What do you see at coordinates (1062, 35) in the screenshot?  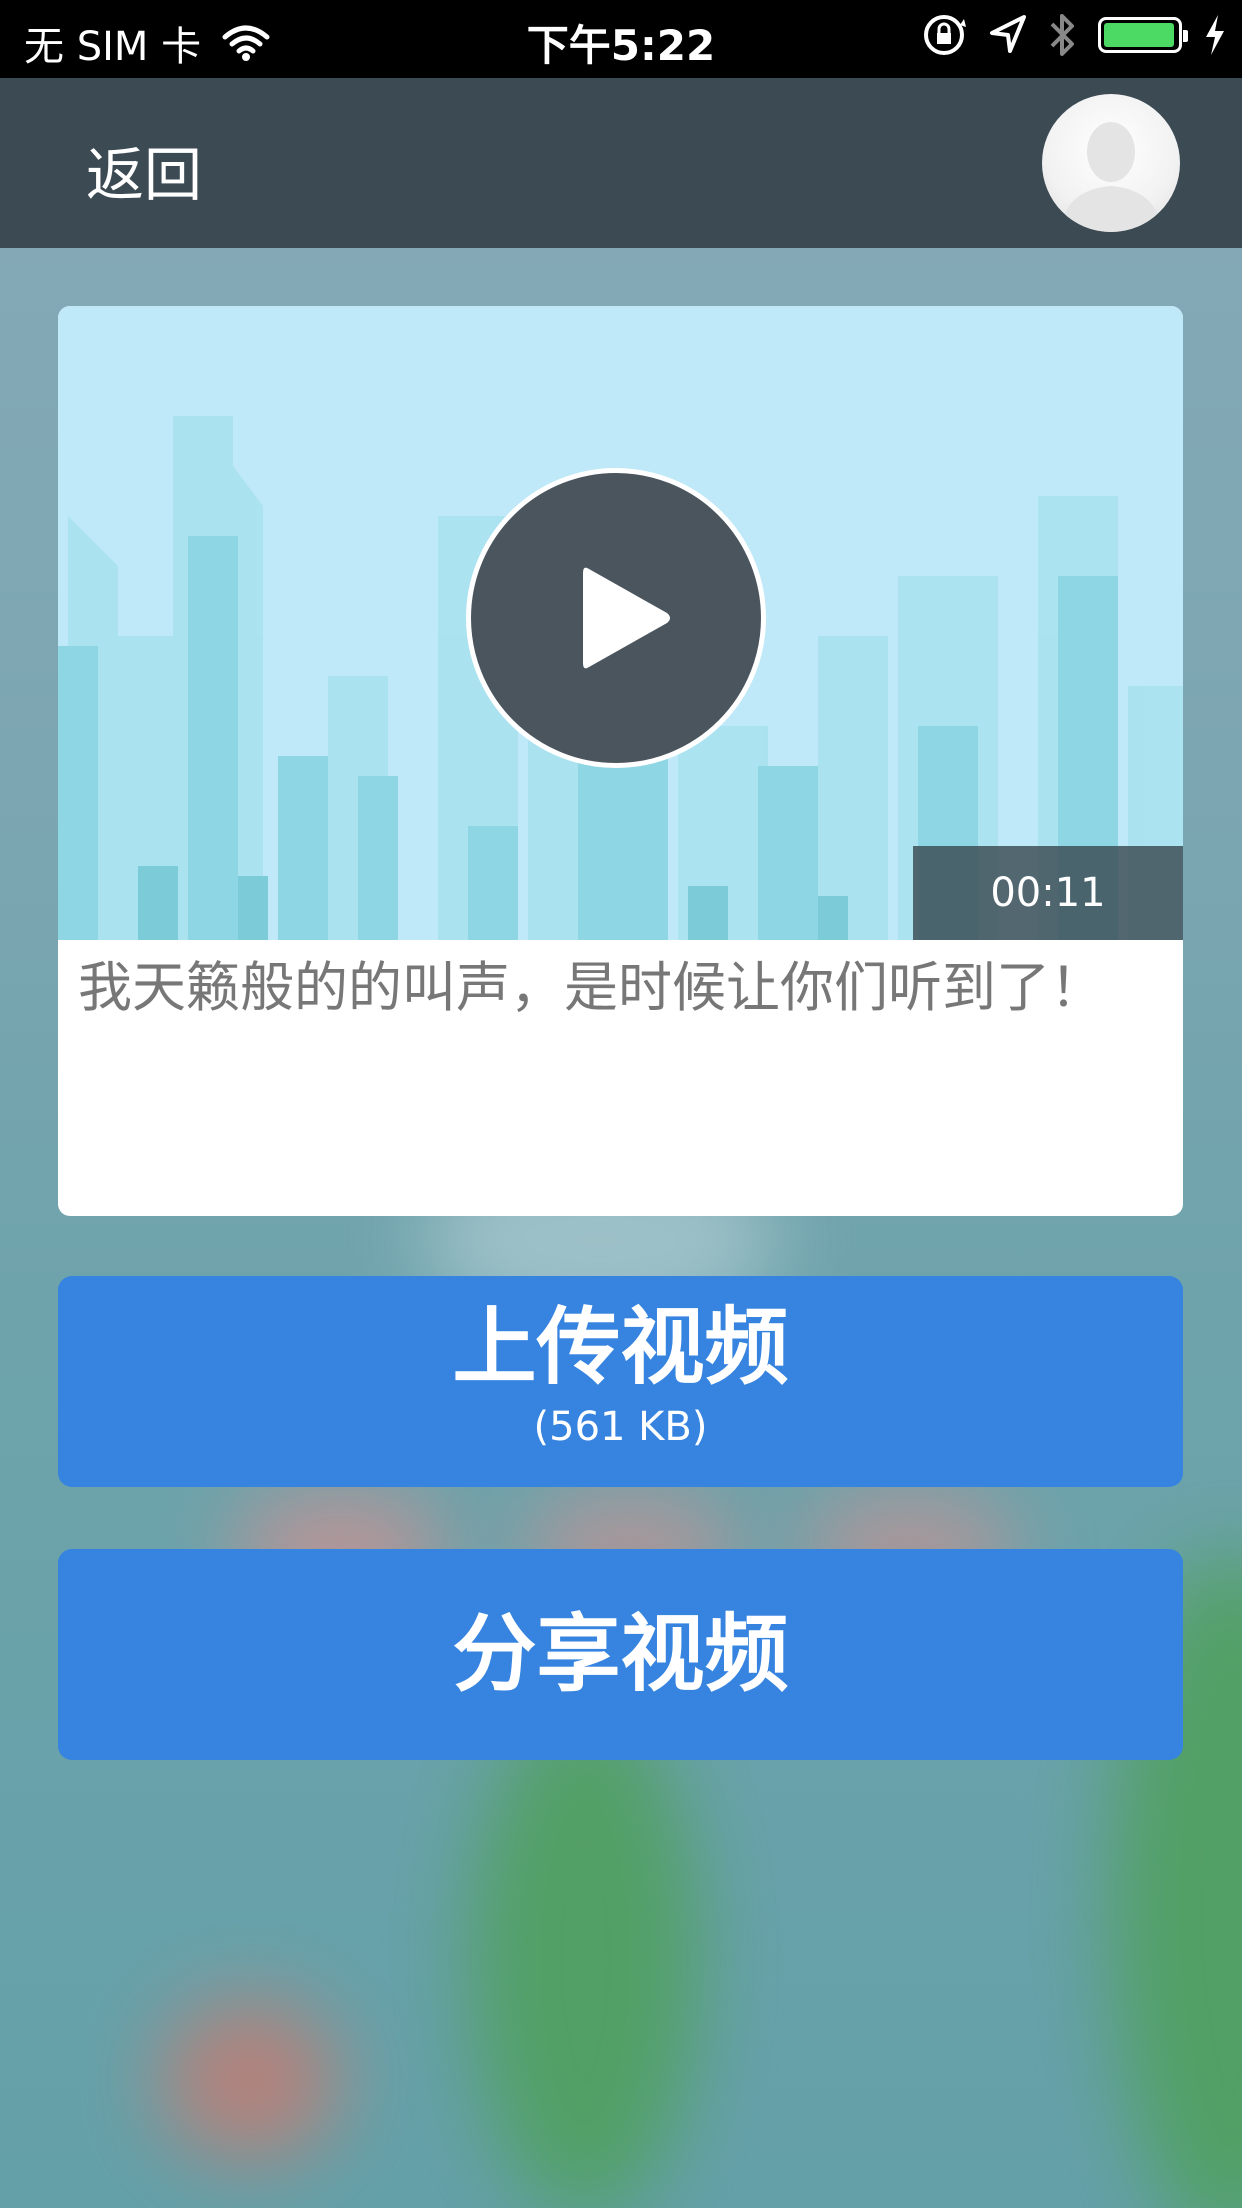 I see `bluetooth-icon` at bounding box center [1062, 35].